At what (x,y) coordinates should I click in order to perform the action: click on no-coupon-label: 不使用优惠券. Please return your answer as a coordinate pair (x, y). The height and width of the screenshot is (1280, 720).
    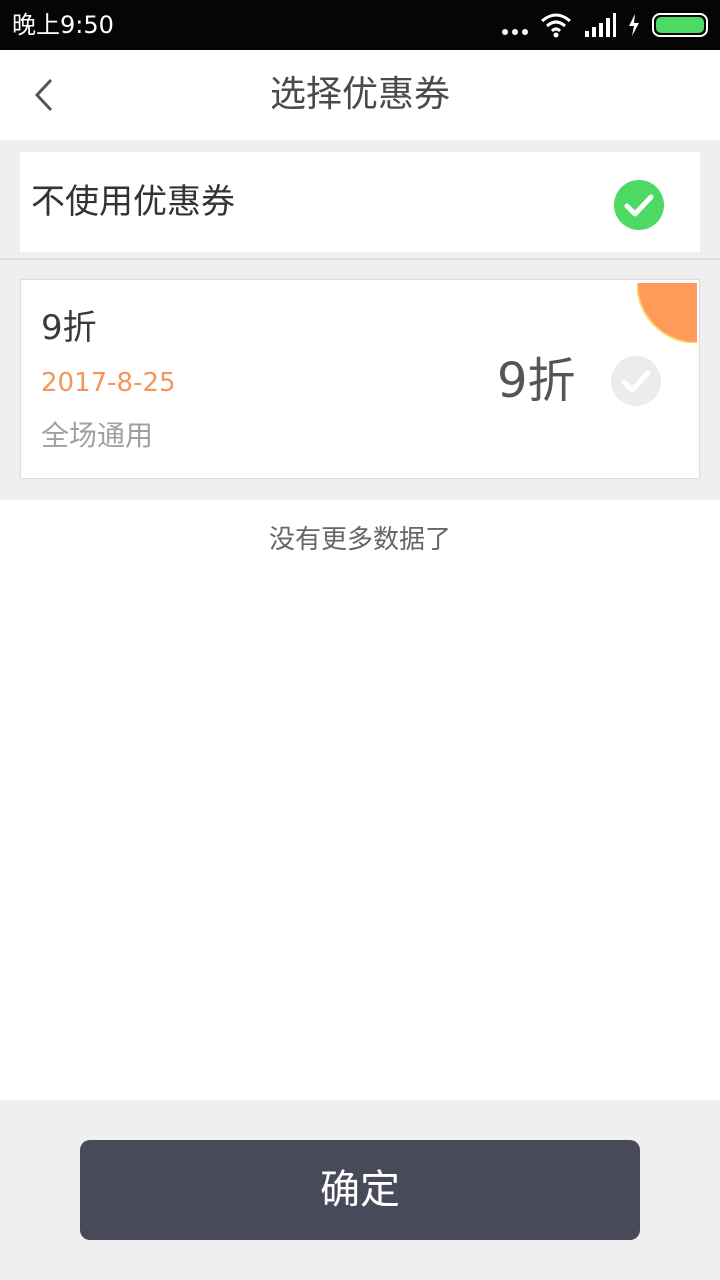
    Looking at the image, I should click on (133, 202).